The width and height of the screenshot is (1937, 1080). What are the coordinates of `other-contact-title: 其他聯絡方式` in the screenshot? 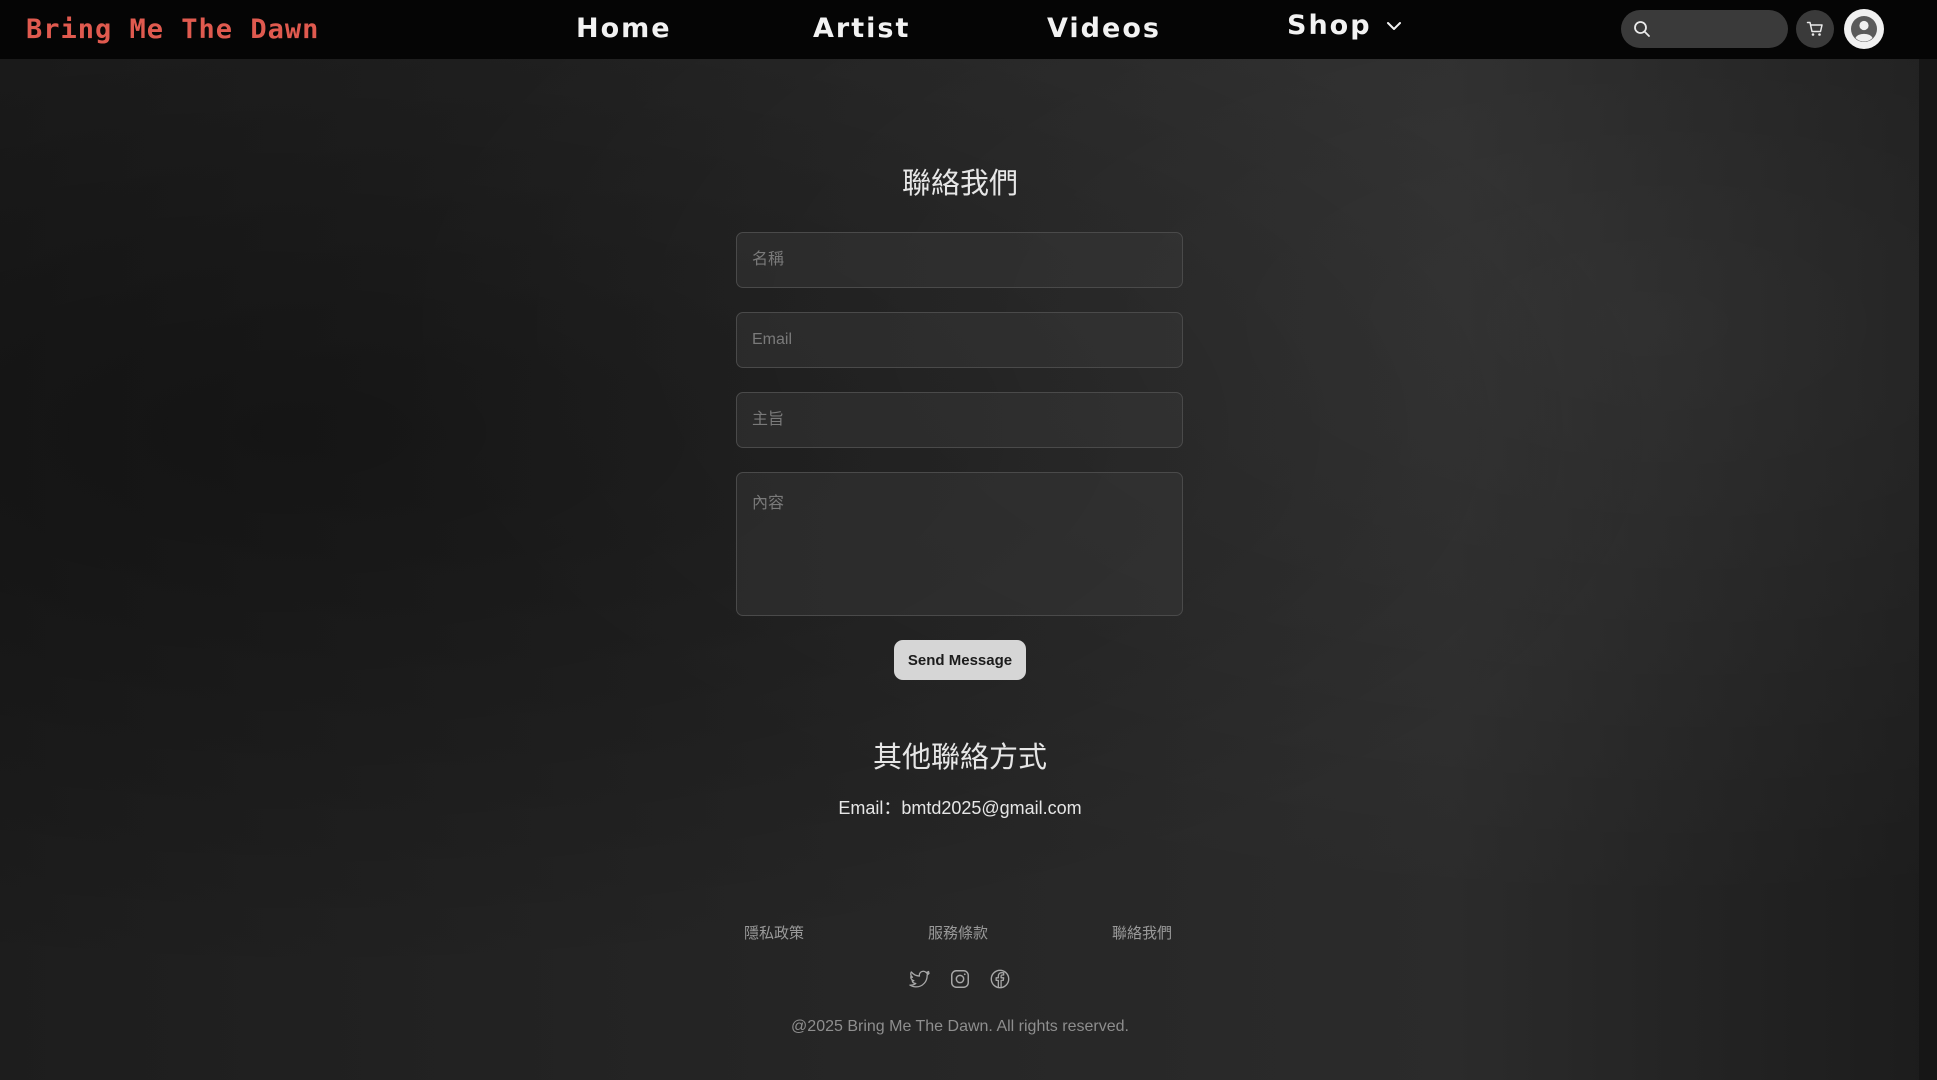 It's located at (959, 757).